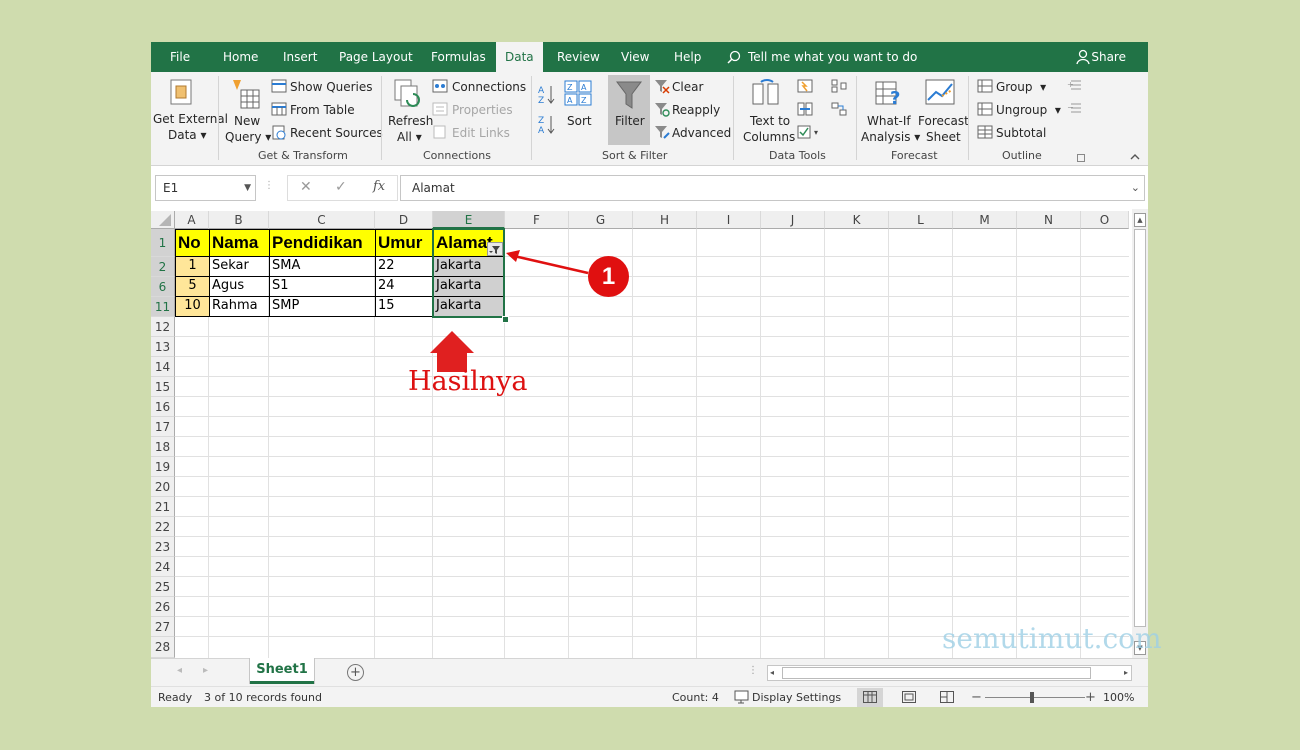 Image resolution: width=1300 pixels, height=750 pixels. I want to click on insert-function-icon: fx, so click(379, 186).